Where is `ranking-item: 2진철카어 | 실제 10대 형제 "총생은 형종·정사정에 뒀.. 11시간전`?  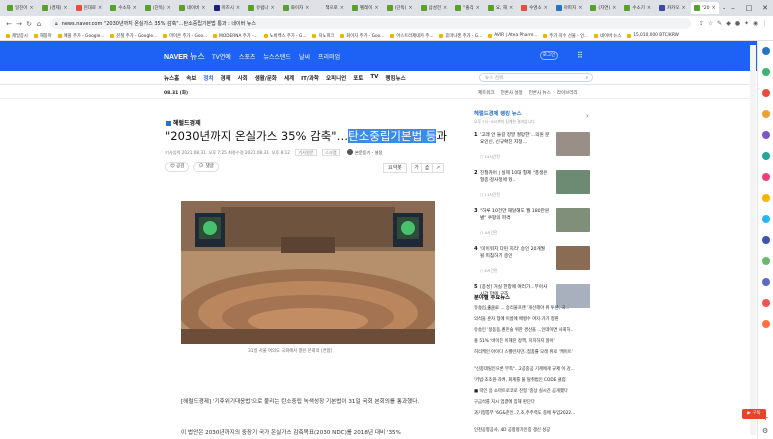
ranking-item: 2진철카어 | 실제 10대 형제 "총생은 형종·정사정에 뒀.. 11시간전 is located at coordinates (533, 187).